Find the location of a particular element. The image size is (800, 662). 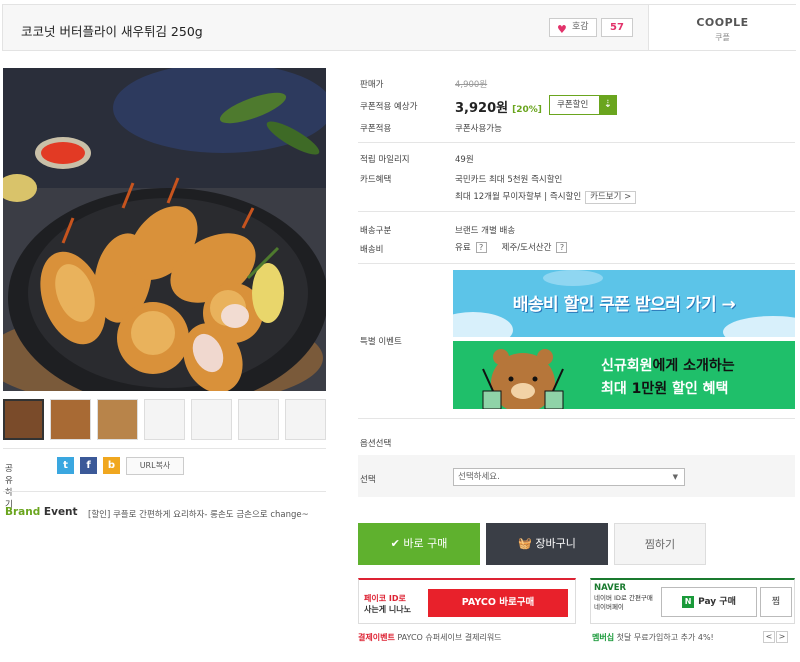

like-button: ♥ 호감 is located at coordinates (573, 27).